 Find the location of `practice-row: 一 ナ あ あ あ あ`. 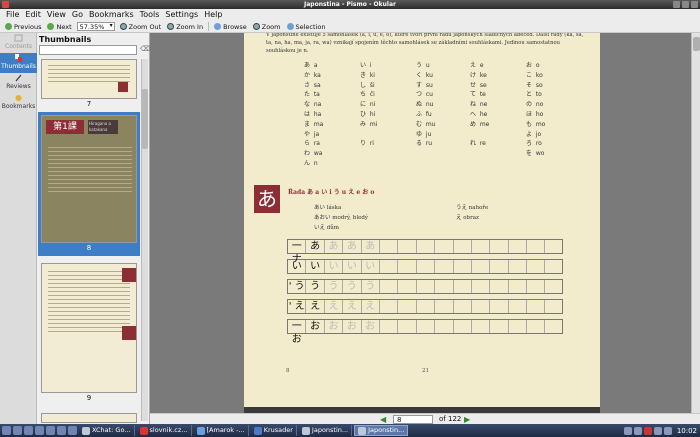

practice-row: 一 ナ あ あ あ あ is located at coordinates (425, 252).